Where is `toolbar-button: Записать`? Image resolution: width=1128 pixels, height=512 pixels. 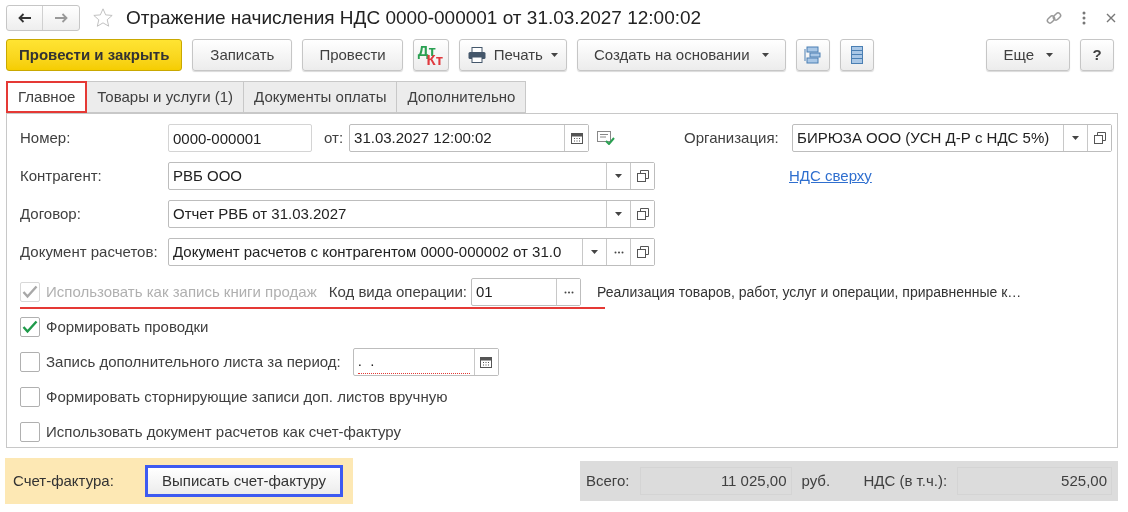 toolbar-button: Записать is located at coordinates (242, 55).